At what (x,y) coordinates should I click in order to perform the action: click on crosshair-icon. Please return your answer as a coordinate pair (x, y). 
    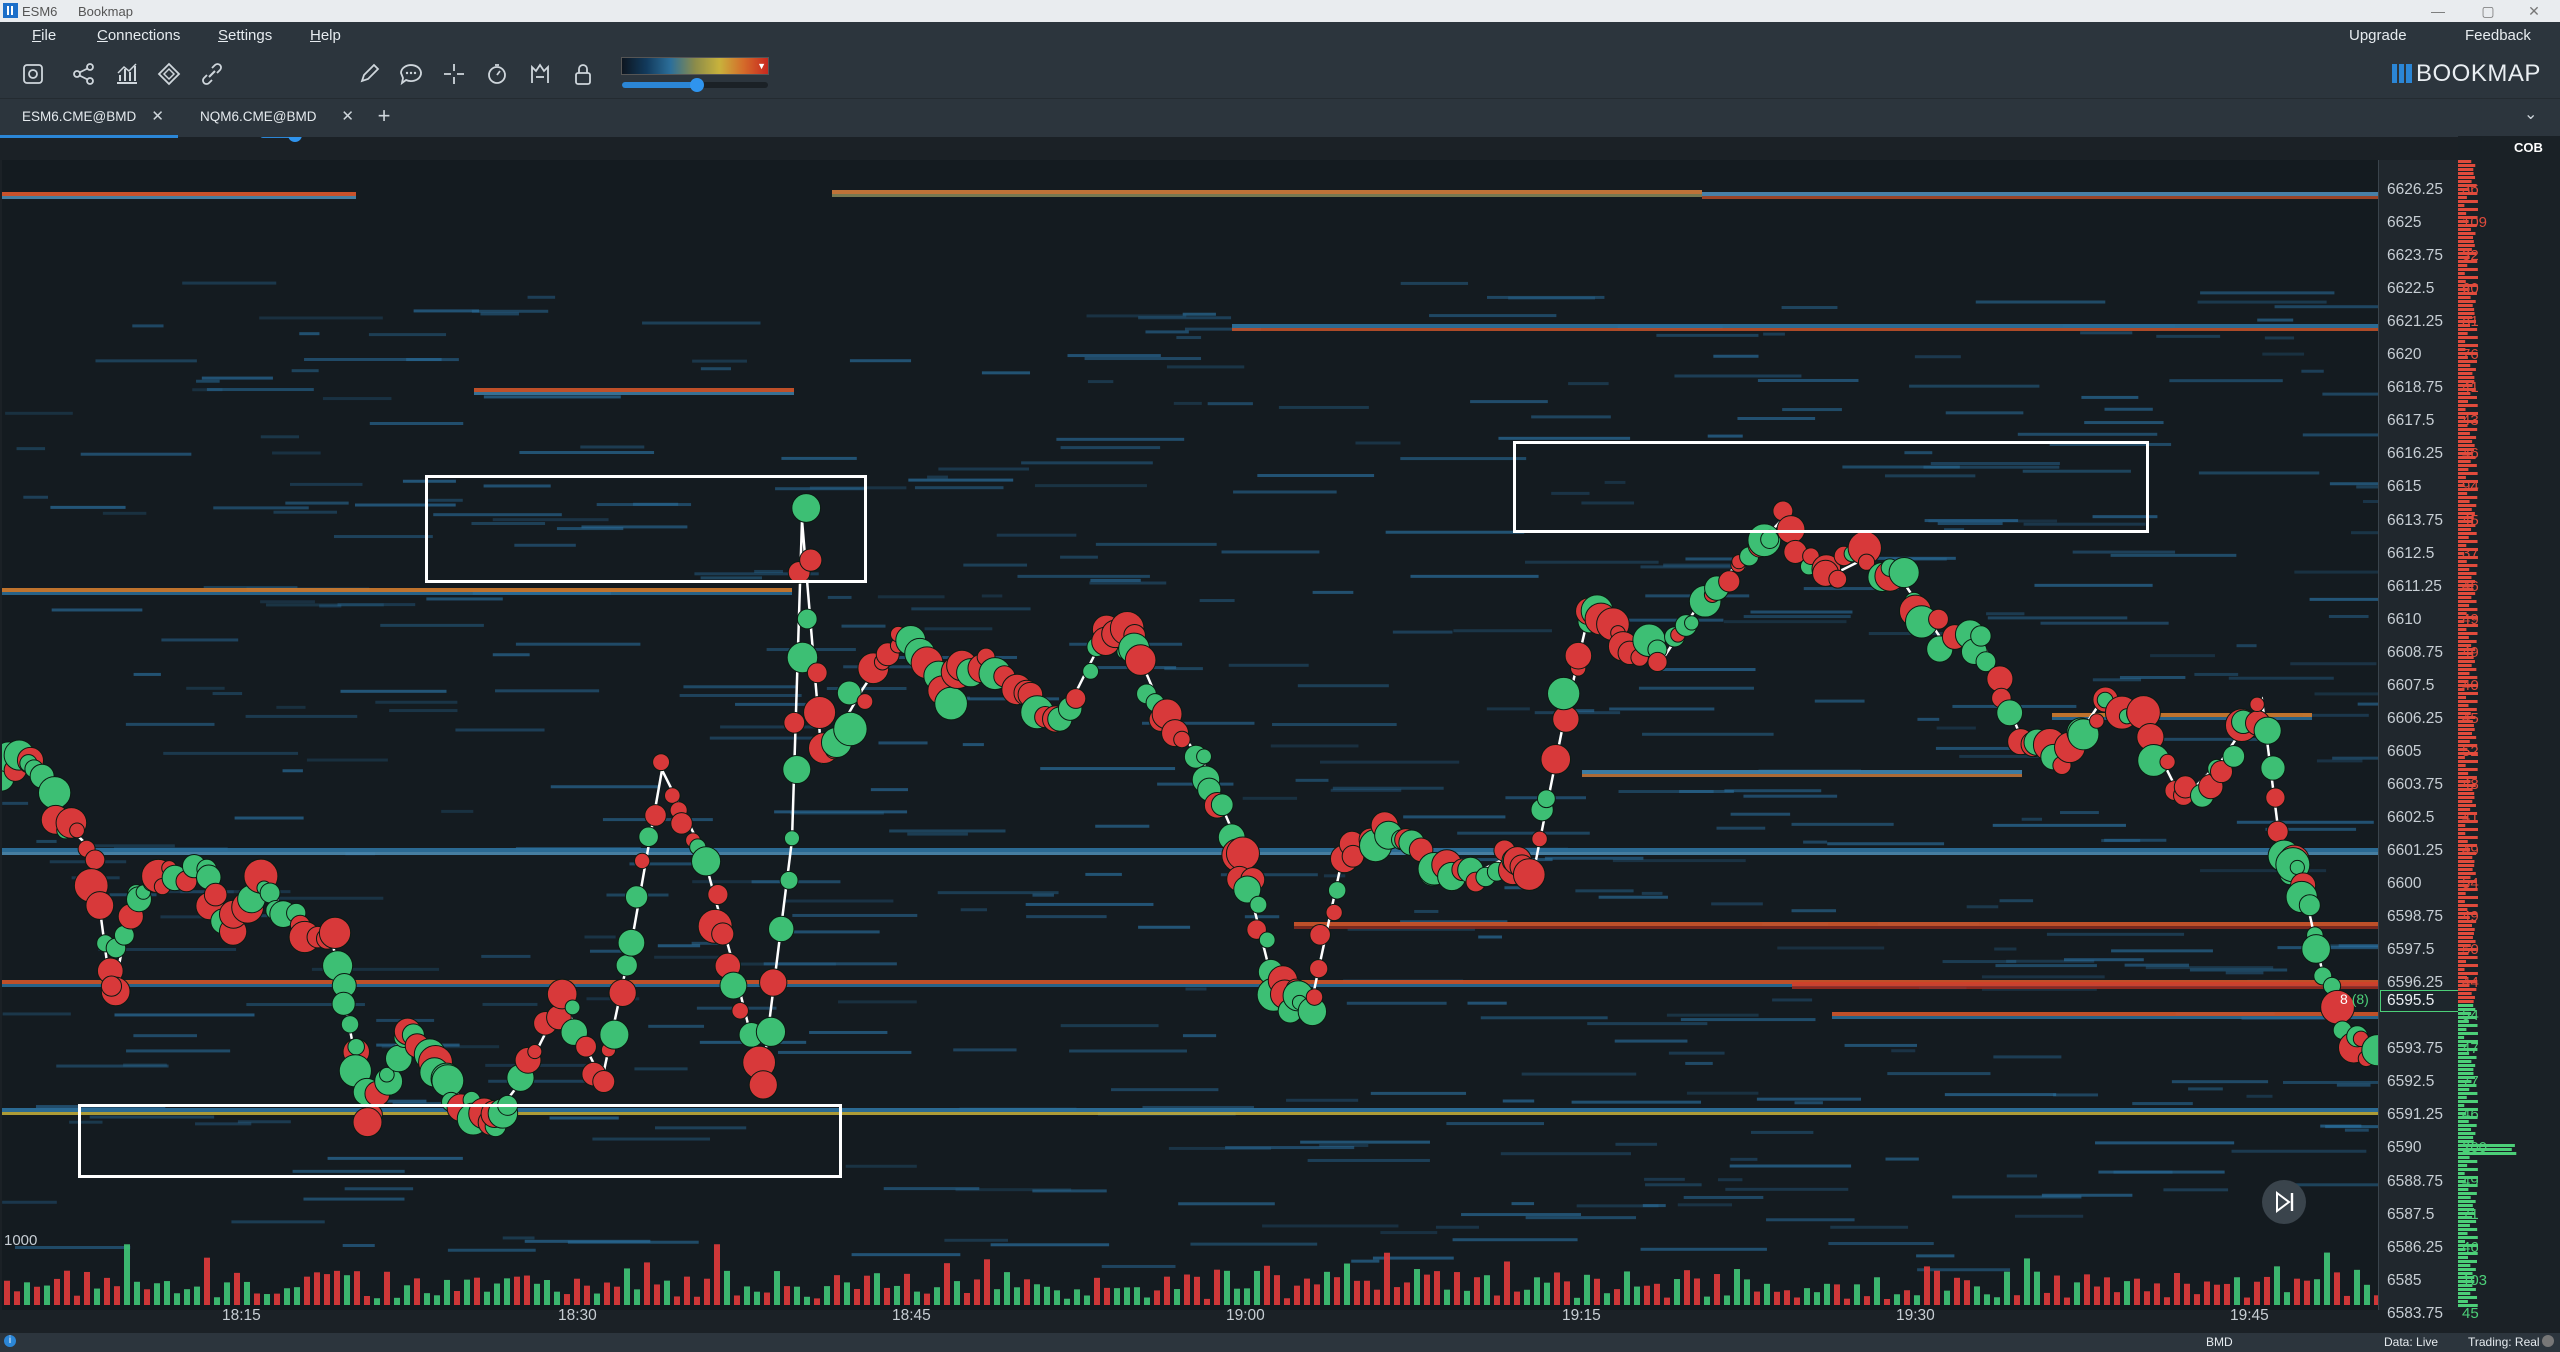
    Looking at the image, I should click on (454, 74).